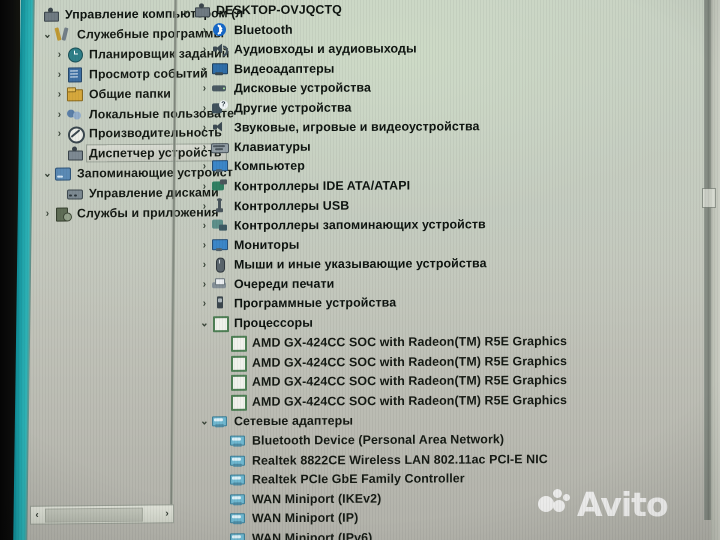 This screenshot has height=540, width=720. What do you see at coordinates (219, 205) in the screenshot?
I see `usb-controller-icon` at bounding box center [219, 205].